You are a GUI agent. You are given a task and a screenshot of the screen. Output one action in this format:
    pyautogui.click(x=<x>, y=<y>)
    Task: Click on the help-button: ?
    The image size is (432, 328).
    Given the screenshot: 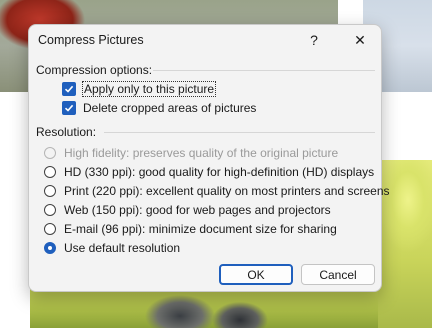 What is the action you would take?
    pyautogui.click(x=314, y=40)
    